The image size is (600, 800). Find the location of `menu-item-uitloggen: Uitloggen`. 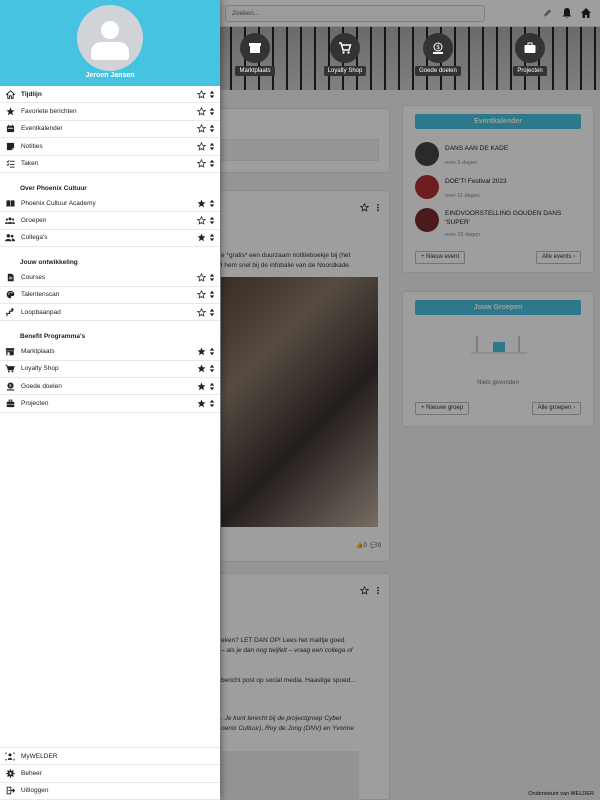

menu-item-uitloggen: Uitloggen is located at coordinates (110, 791).